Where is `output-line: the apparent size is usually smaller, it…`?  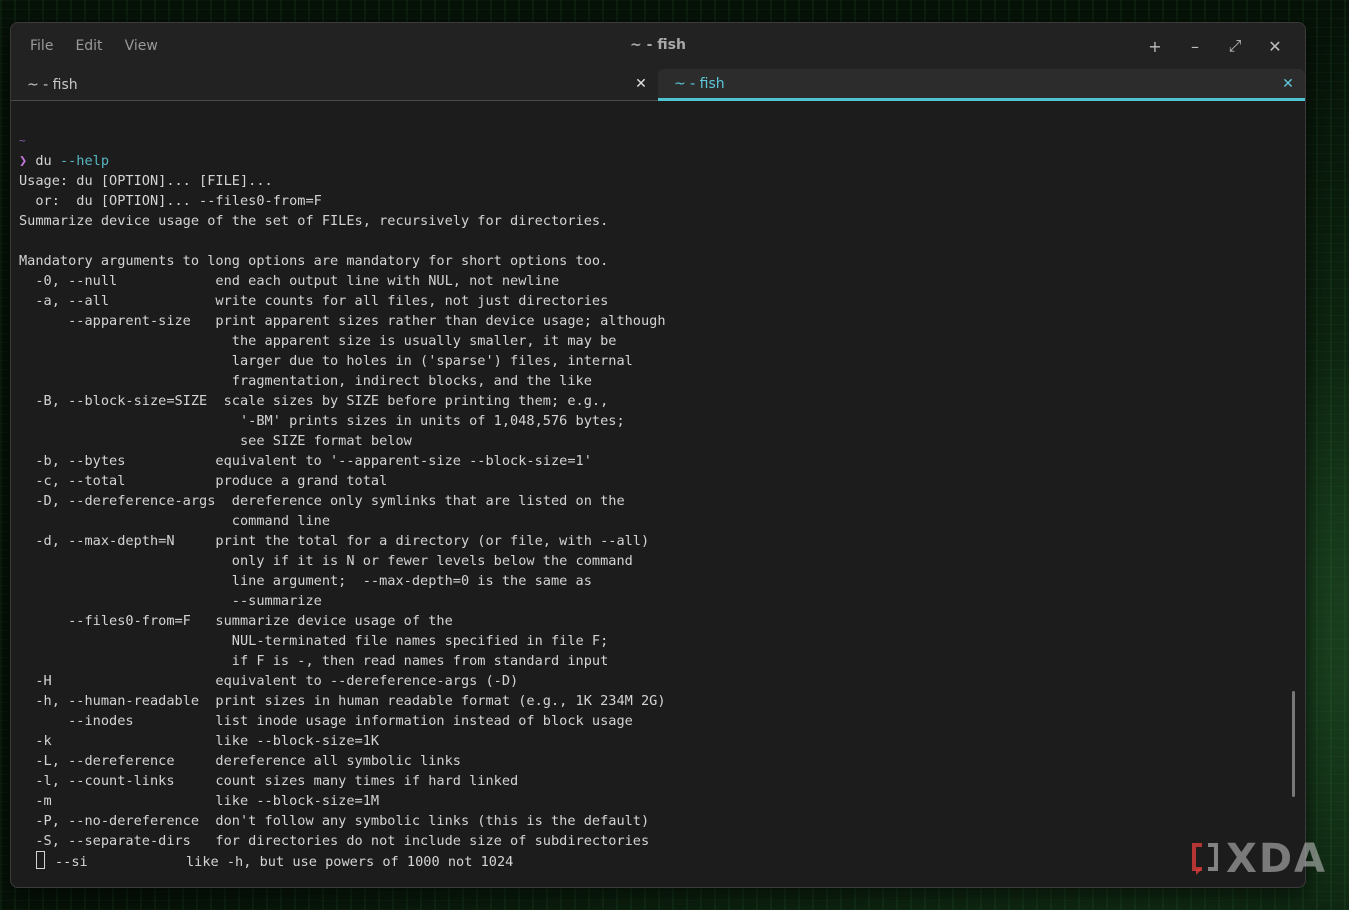
output-line: the apparent size is usually smaller, it… is located at coordinates (318, 341).